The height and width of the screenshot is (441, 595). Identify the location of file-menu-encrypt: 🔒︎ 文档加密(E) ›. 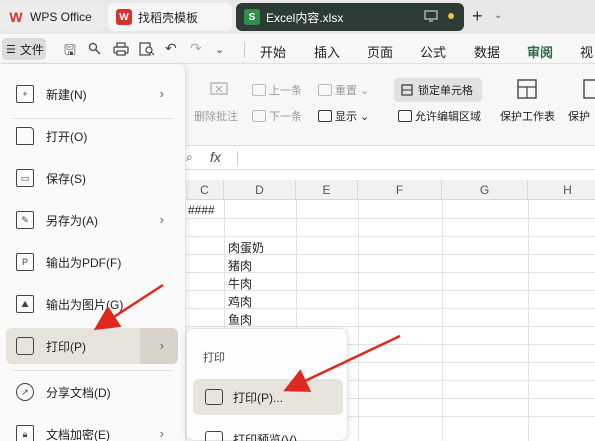
(92, 428).